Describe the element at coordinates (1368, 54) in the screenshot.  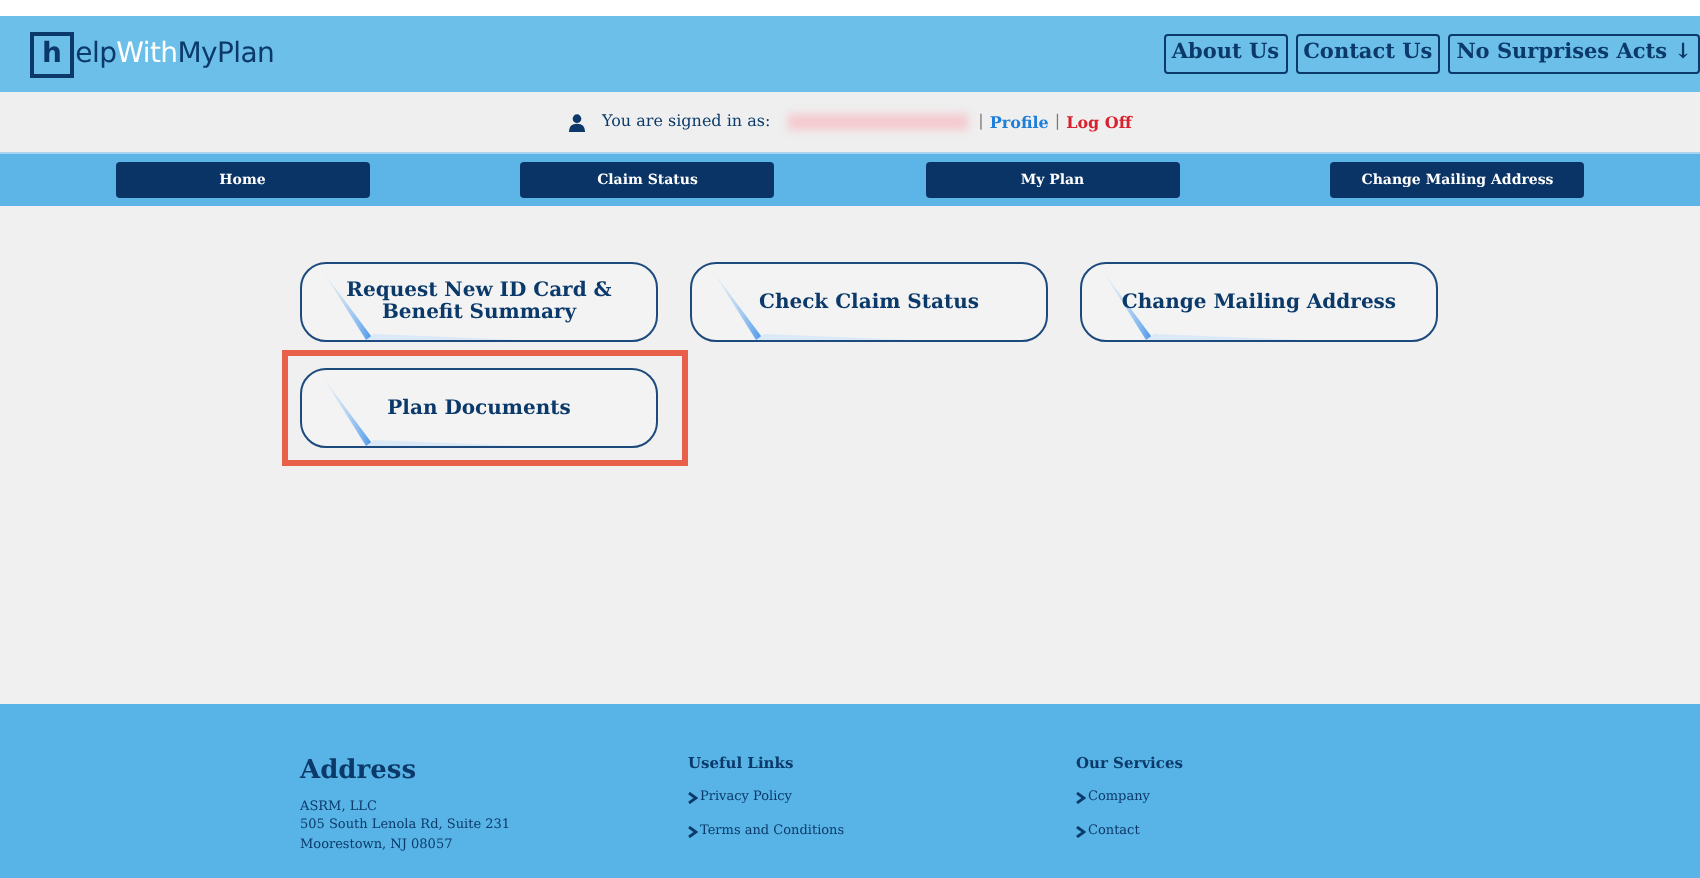
I see `header-link: Contact Us` at that location.